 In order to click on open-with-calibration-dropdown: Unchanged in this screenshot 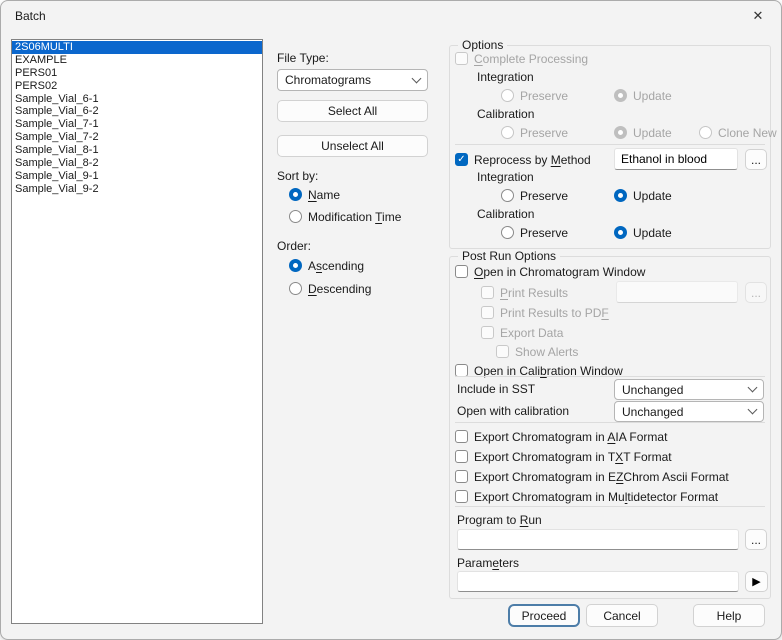, I will do `click(689, 411)`.